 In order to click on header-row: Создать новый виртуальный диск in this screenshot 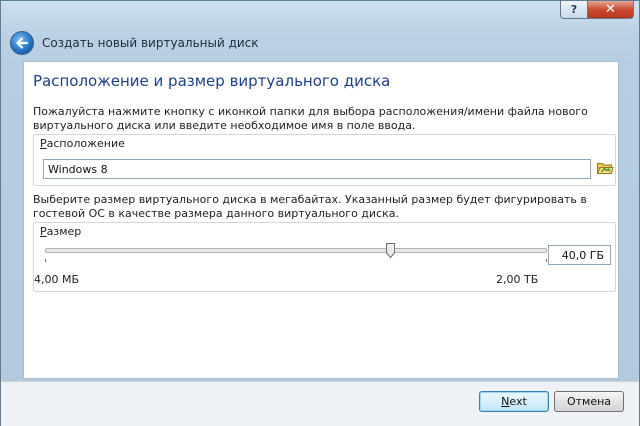, I will do `click(134, 43)`.